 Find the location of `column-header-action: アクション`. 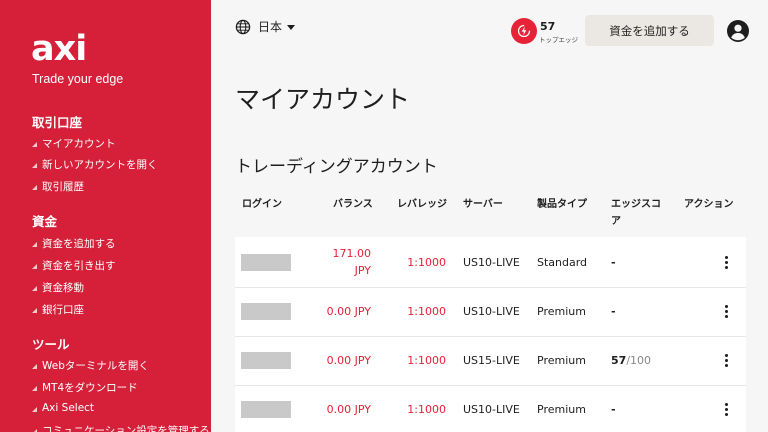

column-header-action: アクション is located at coordinates (709, 204).